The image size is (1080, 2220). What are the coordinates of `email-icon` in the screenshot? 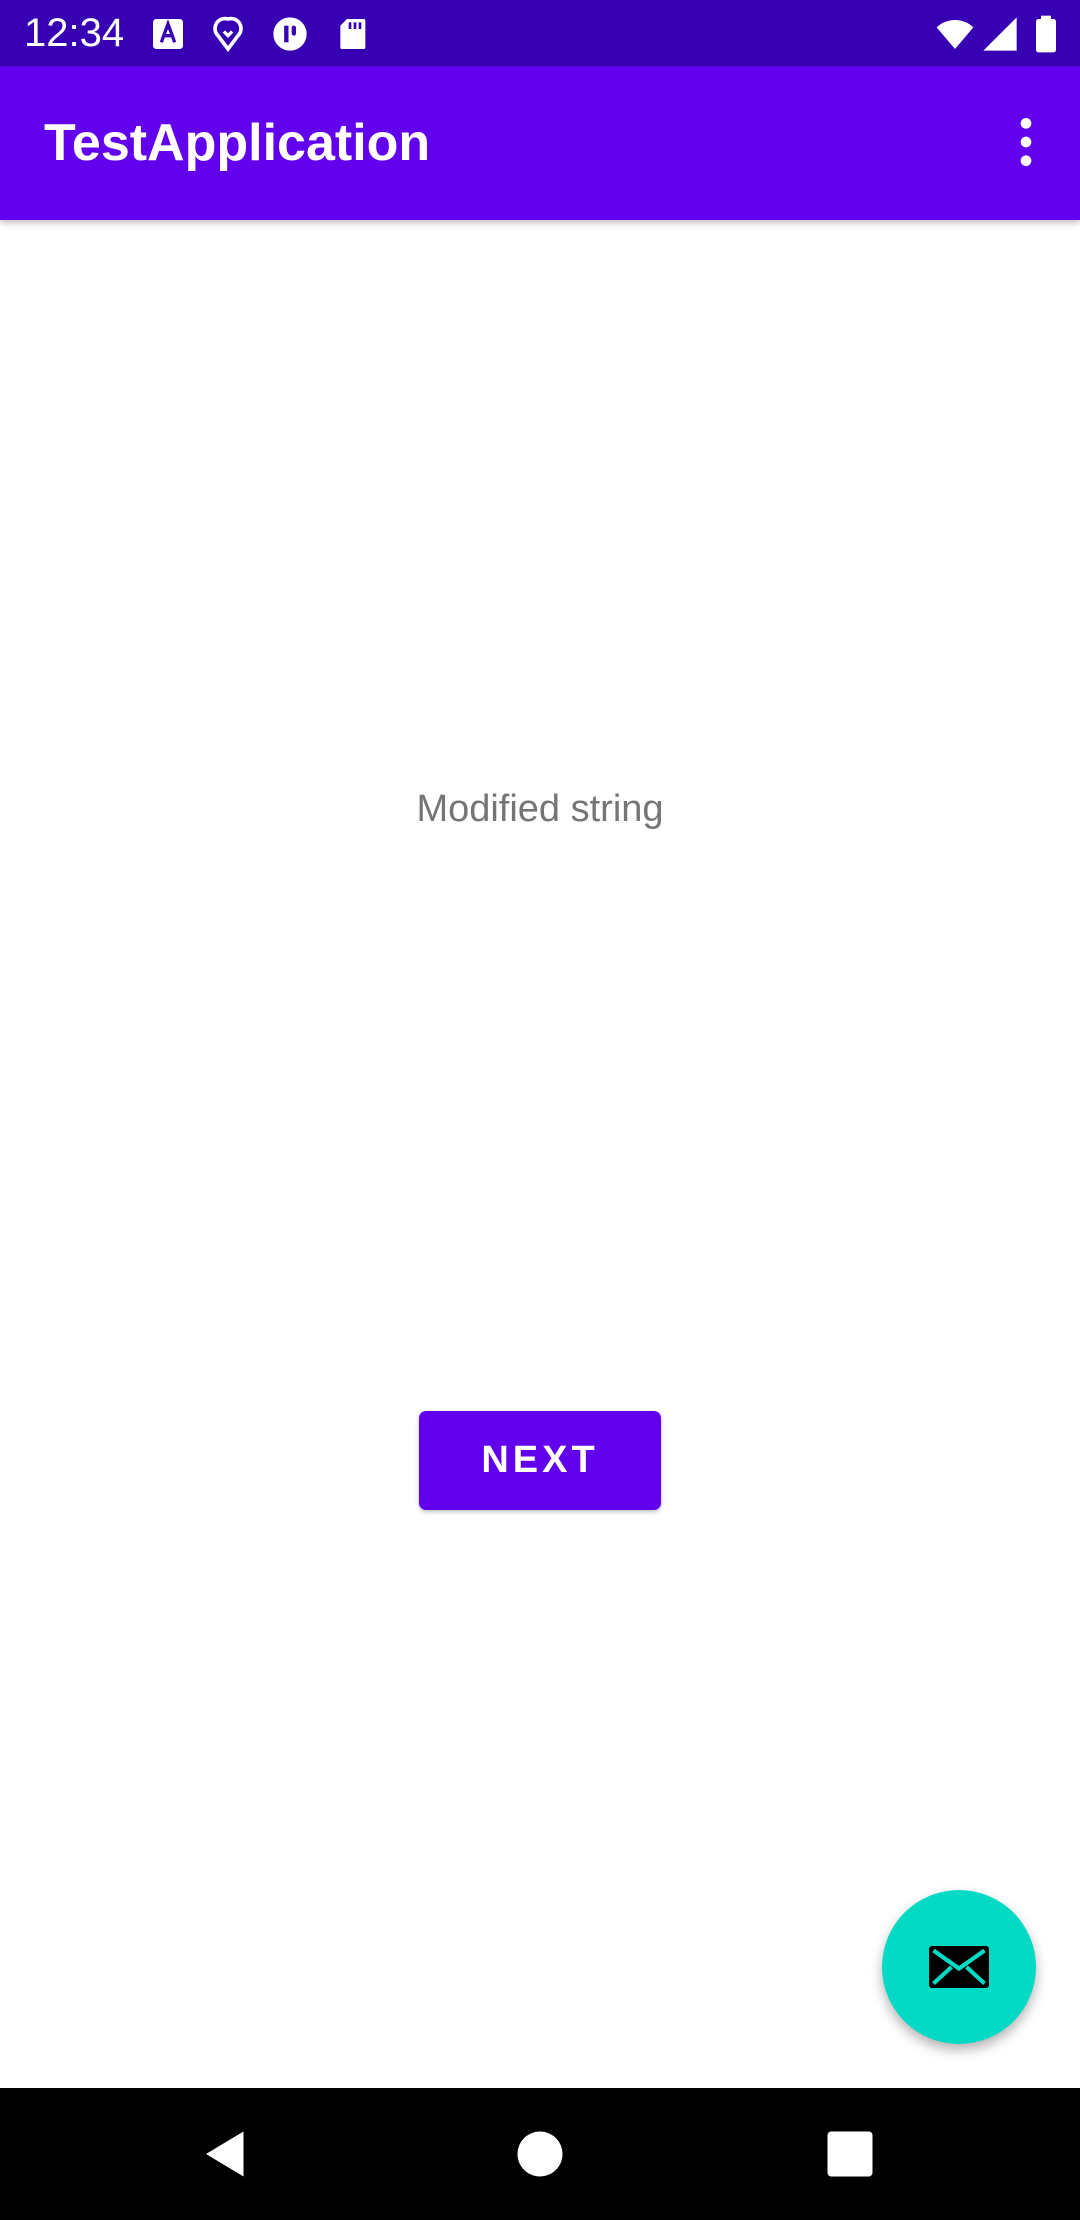 It's located at (959, 1967).